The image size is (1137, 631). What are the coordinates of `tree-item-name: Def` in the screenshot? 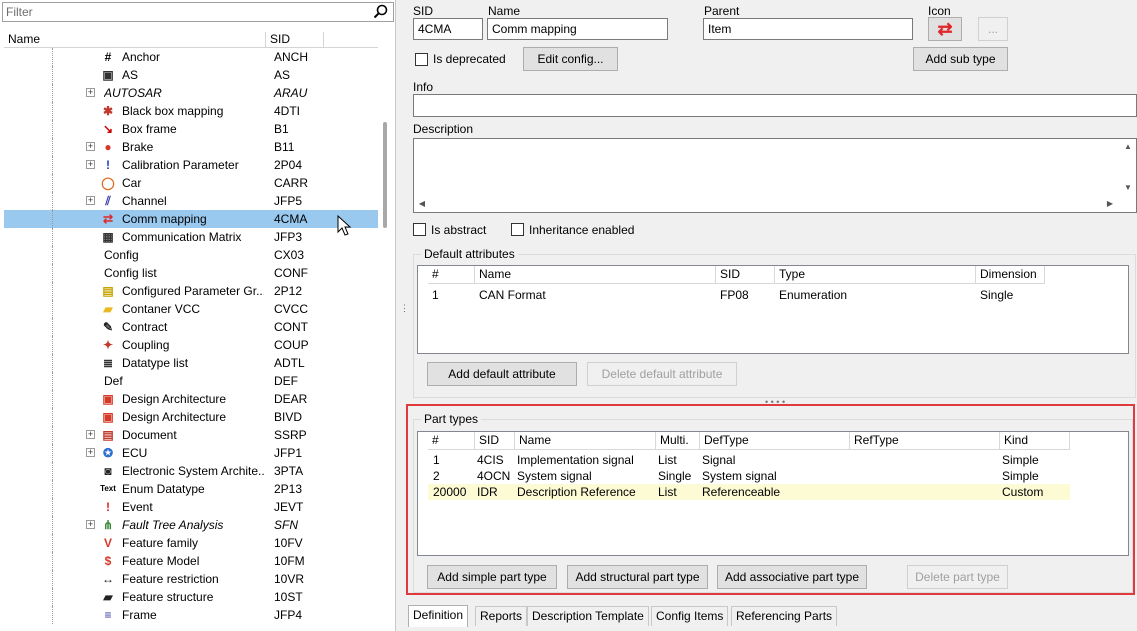 It's located at (113, 381).